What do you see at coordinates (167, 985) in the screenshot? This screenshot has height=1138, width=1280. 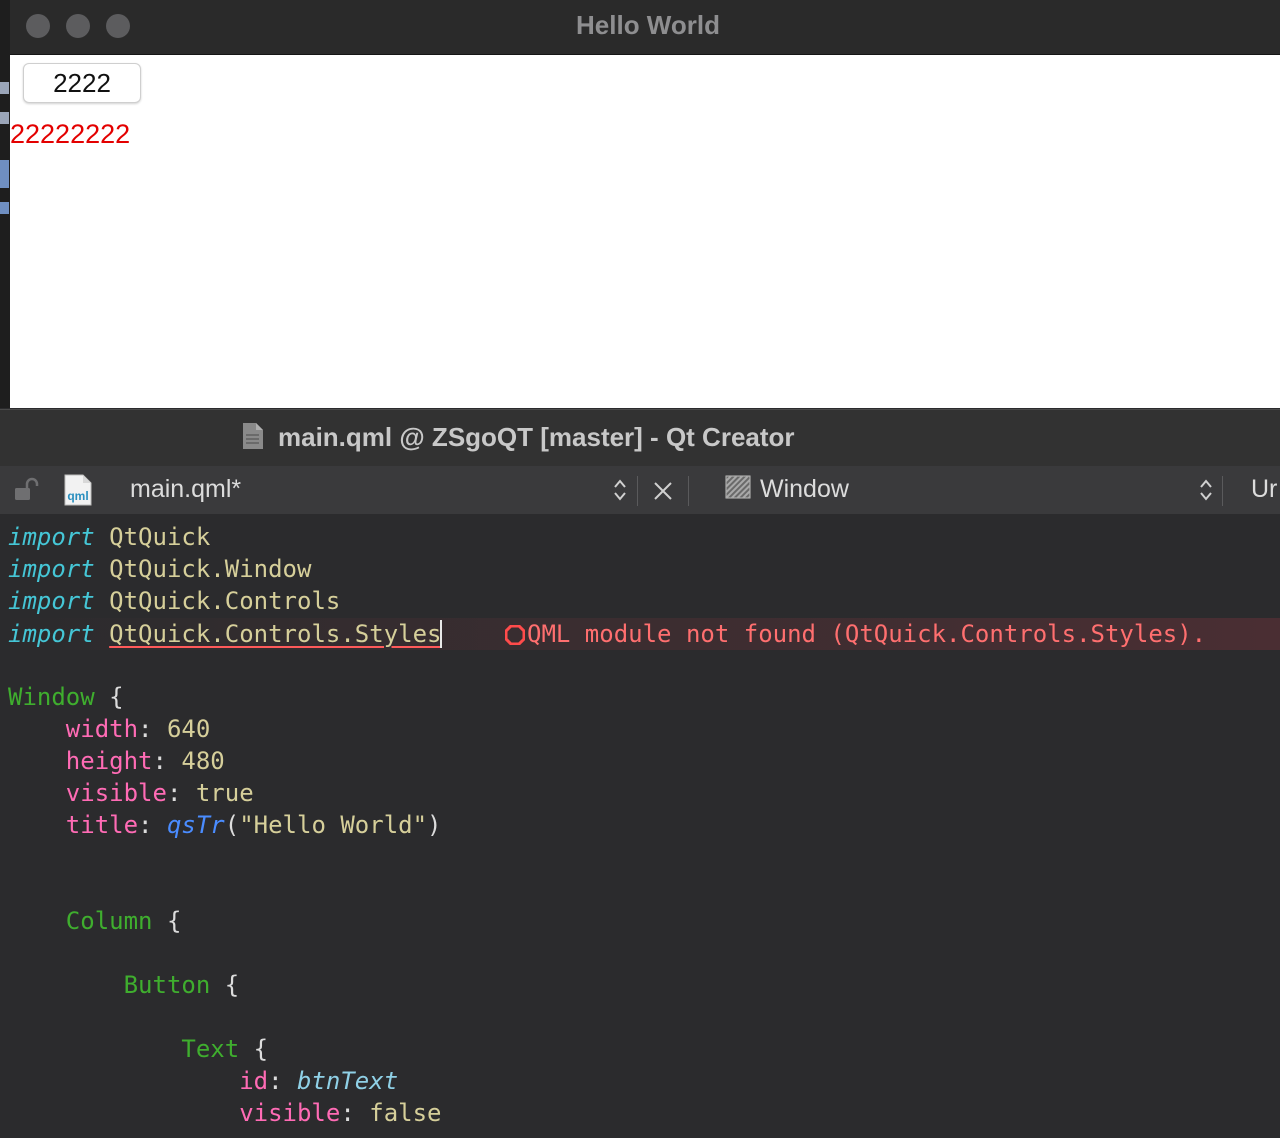 I see `type-button: Button` at bounding box center [167, 985].